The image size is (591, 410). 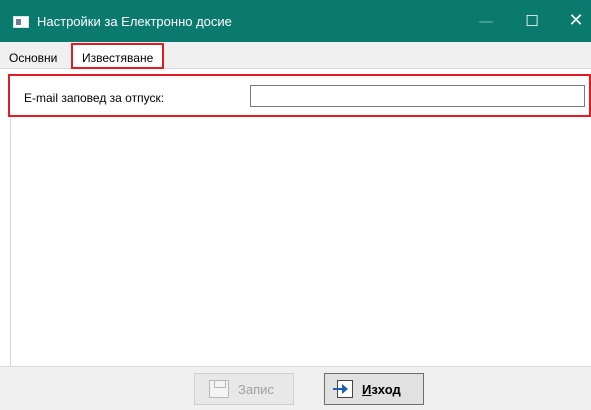 I want to click on maximize-button: ☐, so click(x=532, y=21).